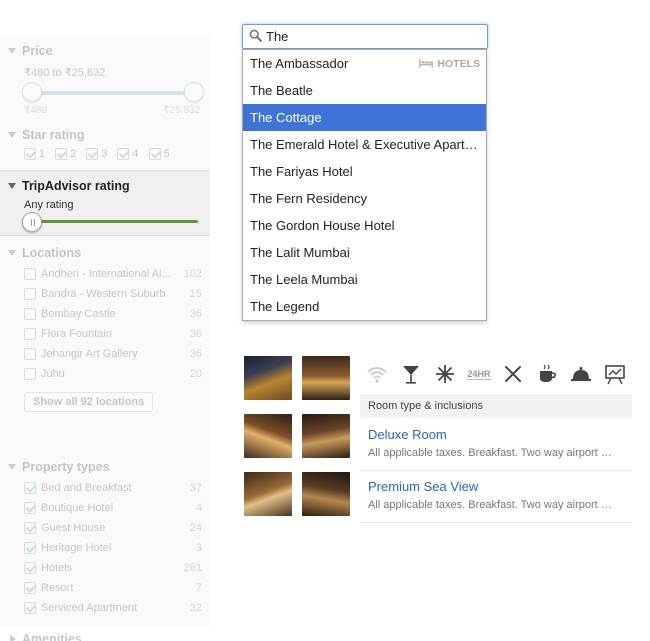 The image size is (650, 641). What do you see at coordinates (77, 508) in the screenshot?
I see `filter-option-label: Boutique Hotel` at bounding box center [77, 508].